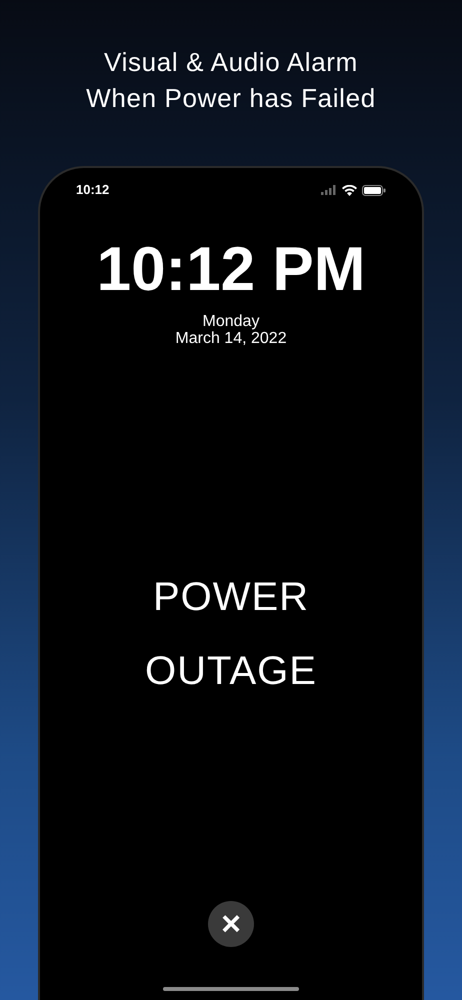 This screenshot has height=1000, width=462. I want to click on clock-time: 10:12 PM, so click(231, 270).